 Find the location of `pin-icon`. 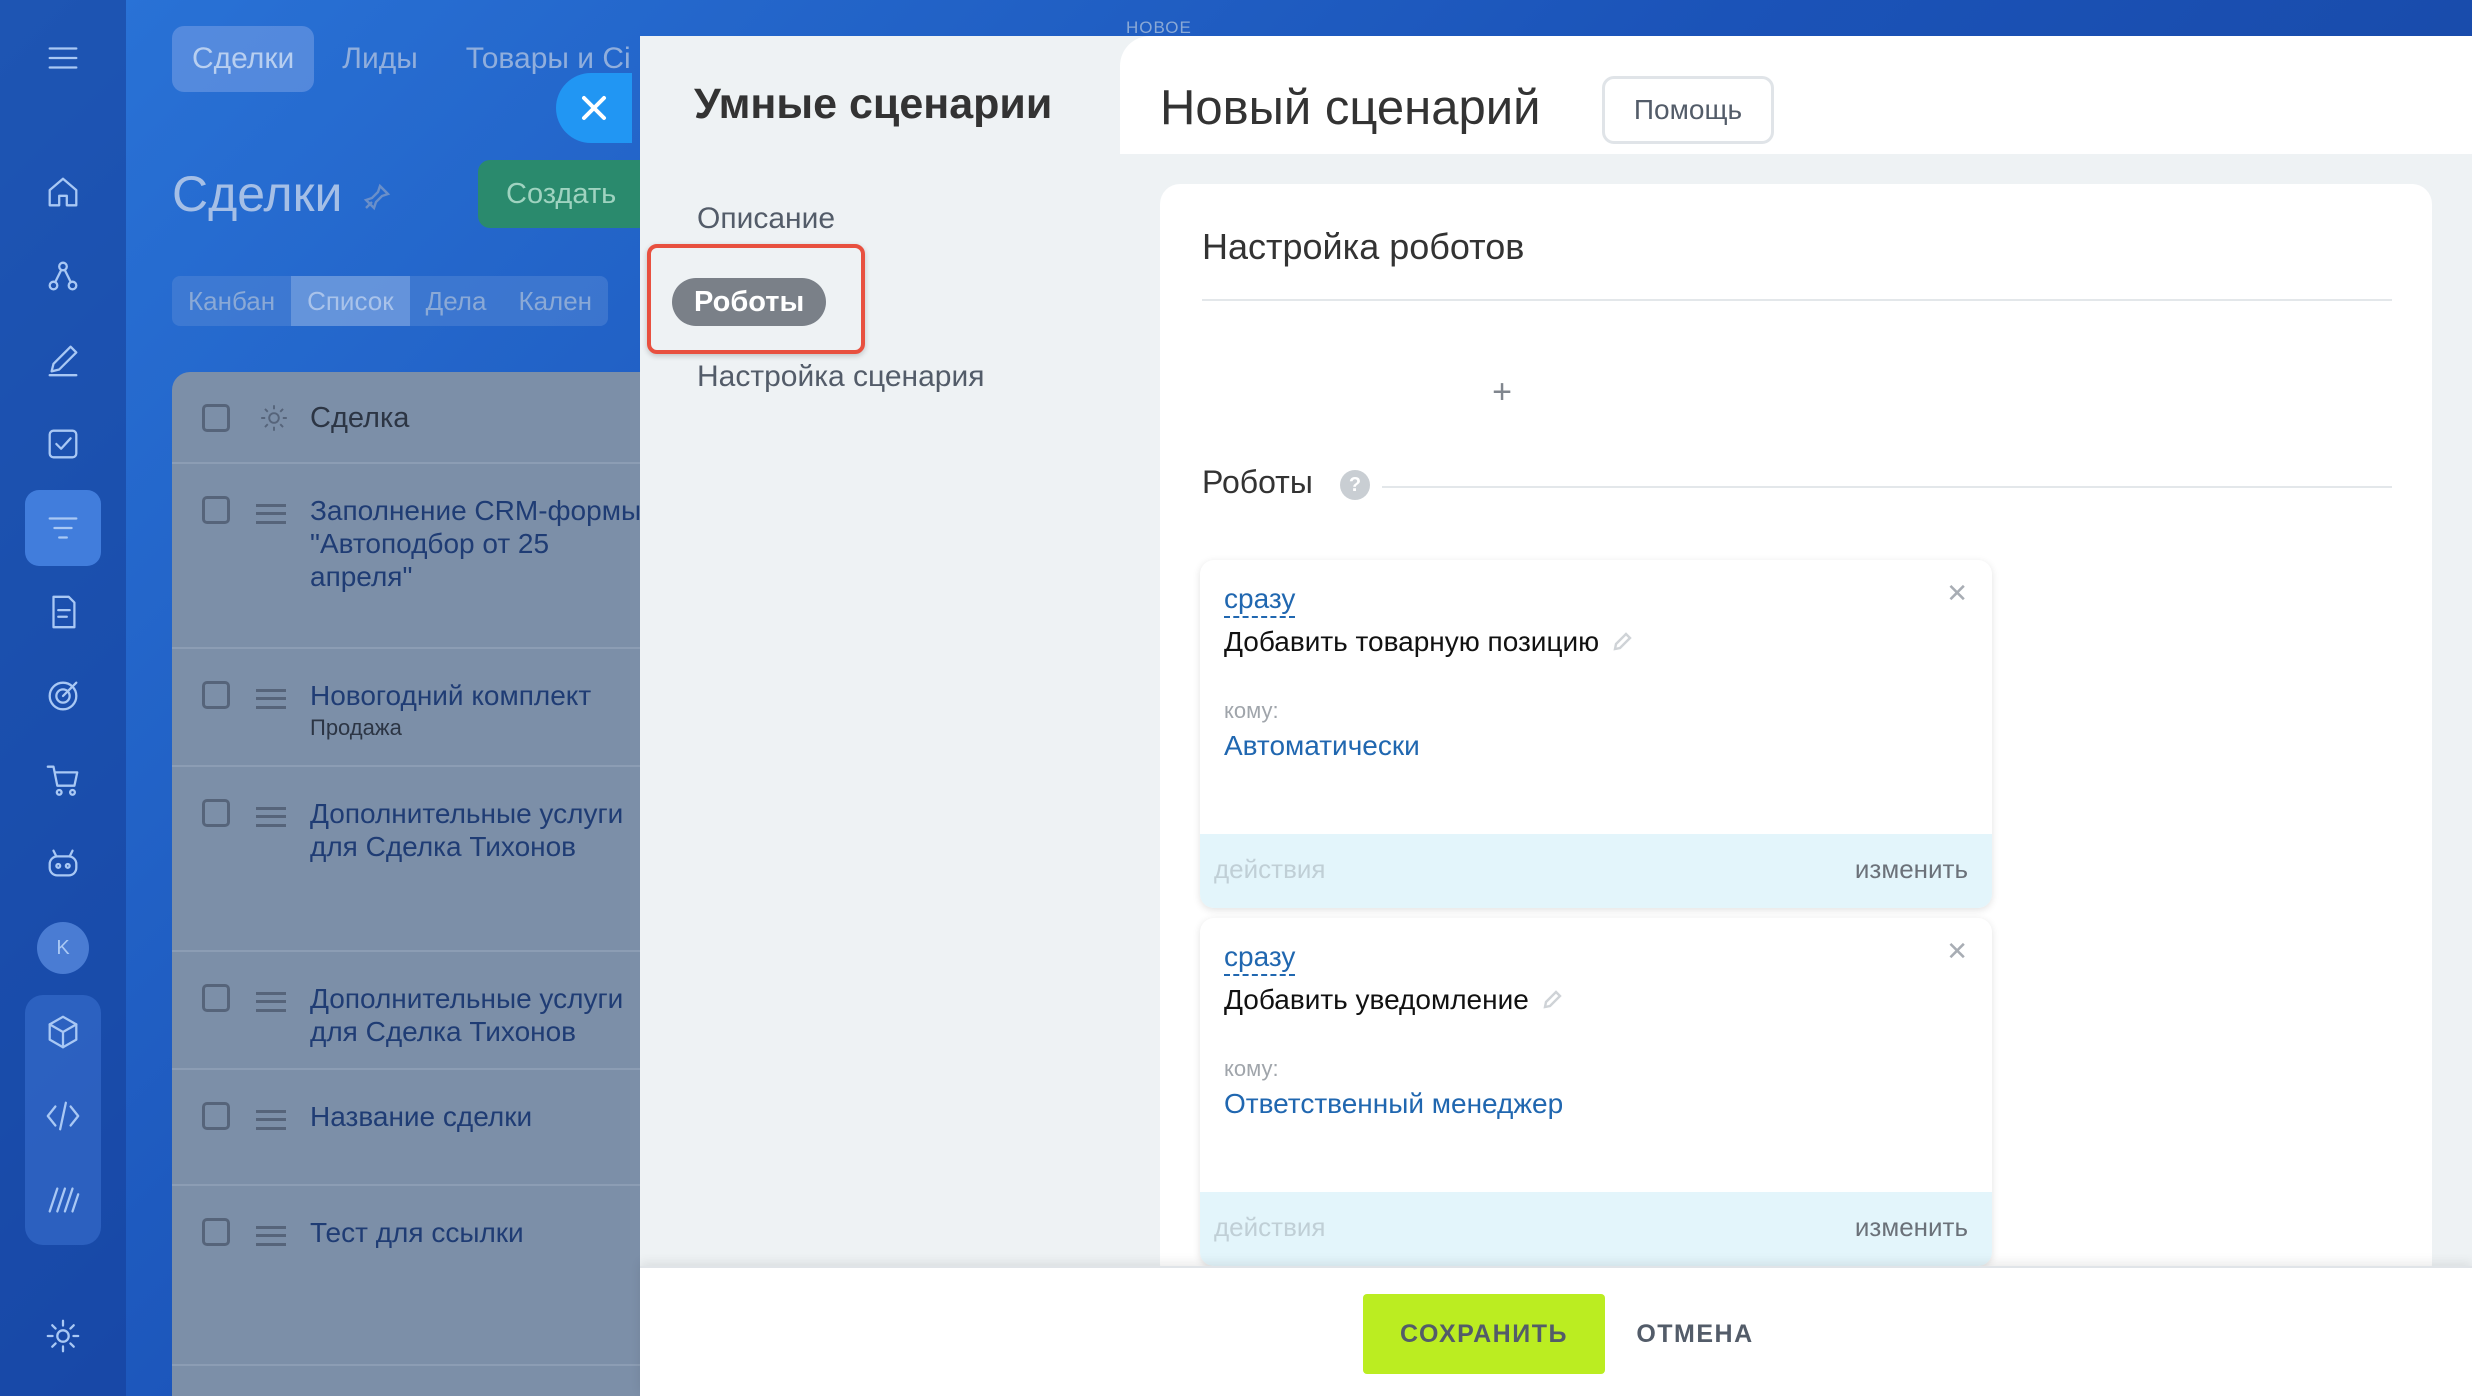

pin-icon is located at coordinates (377, 197).